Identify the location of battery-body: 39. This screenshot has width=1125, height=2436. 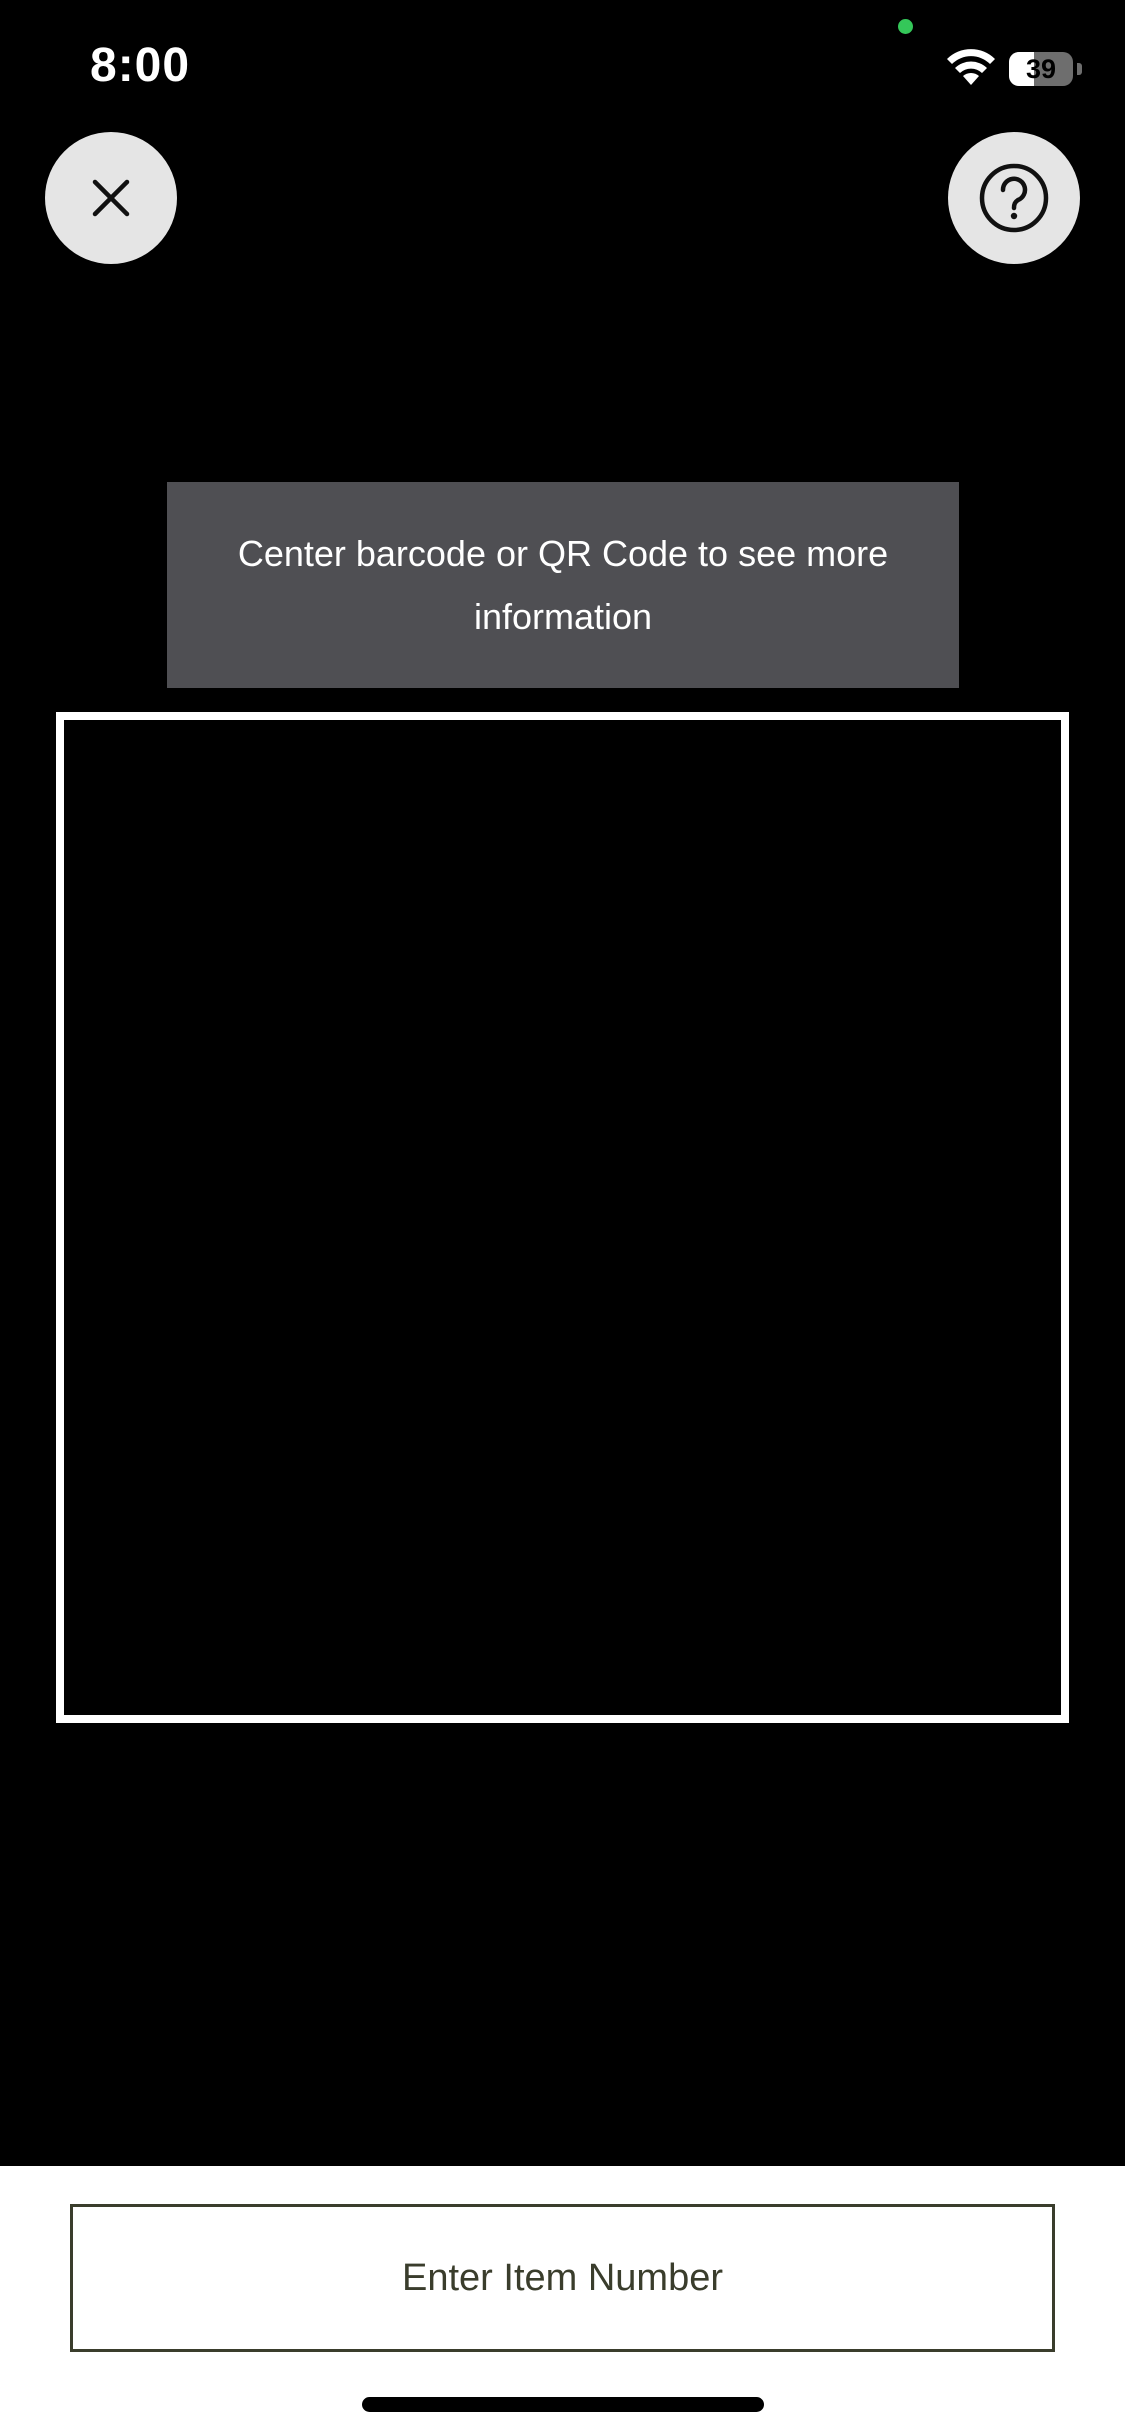
(1041, 69).